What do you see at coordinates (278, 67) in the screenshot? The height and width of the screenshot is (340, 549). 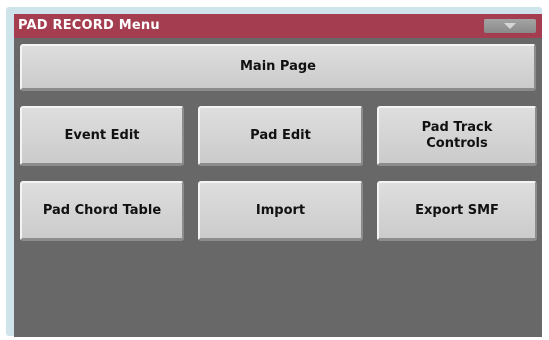 I see `main-page-button: Main Page` at bounding box center [278, 67].